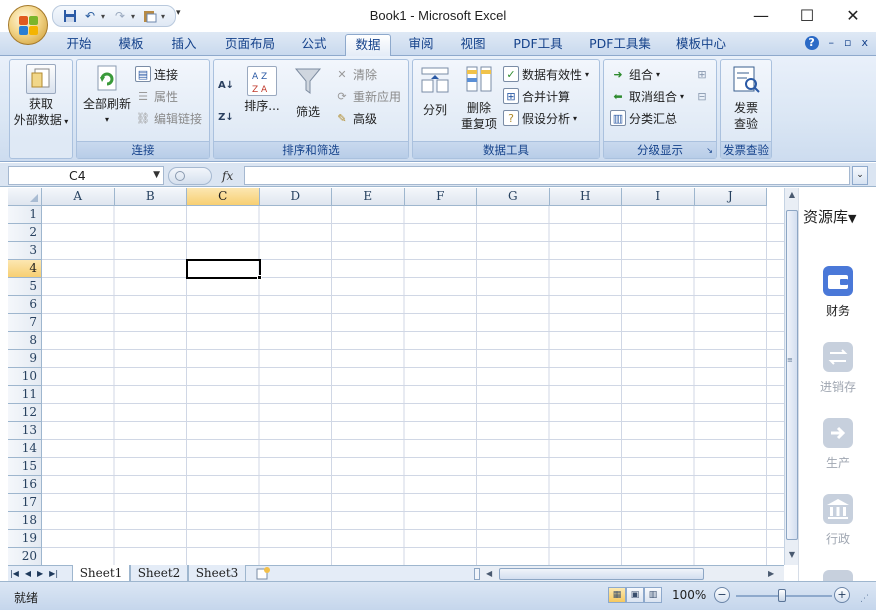 The image size is (876, 610). I want to click on zoom-in-icon: +, so click(842, 595).